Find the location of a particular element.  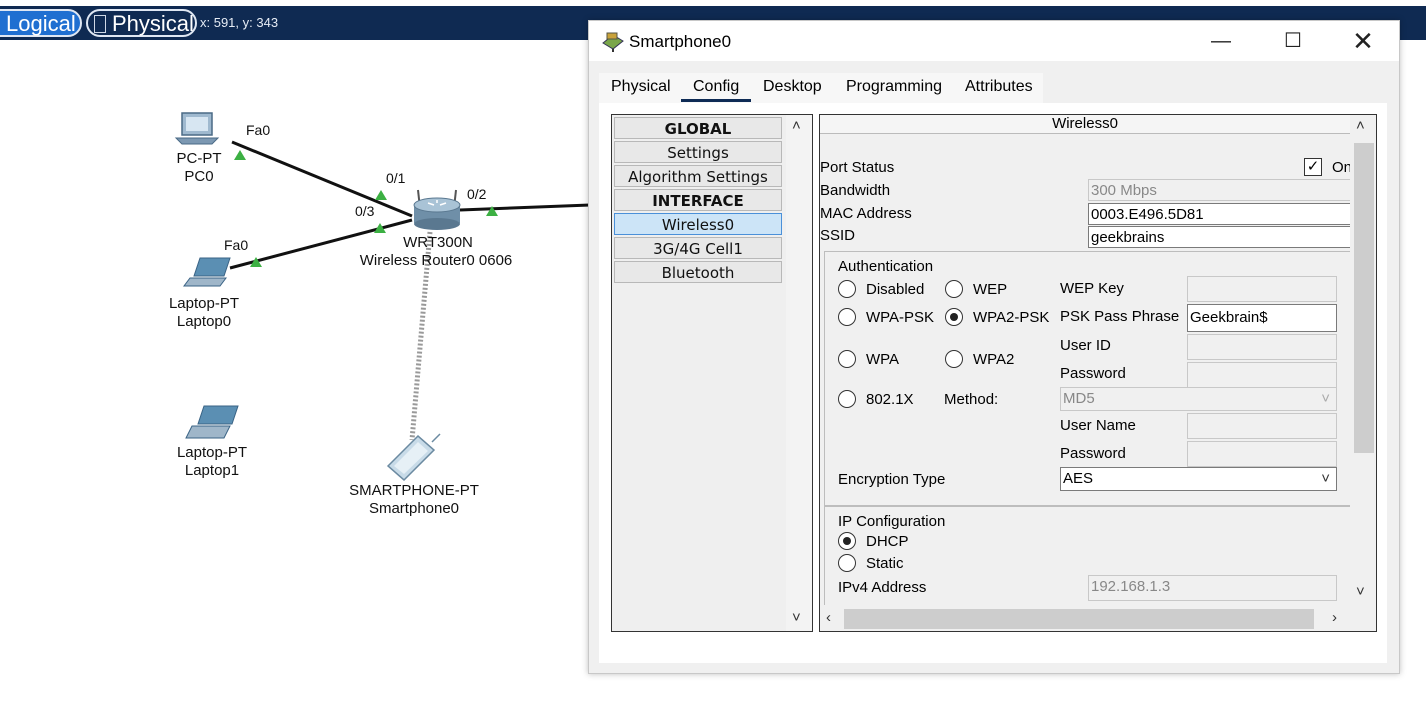

smartphone-name-label: Smartphone0 is located at coordinates (414, 508).